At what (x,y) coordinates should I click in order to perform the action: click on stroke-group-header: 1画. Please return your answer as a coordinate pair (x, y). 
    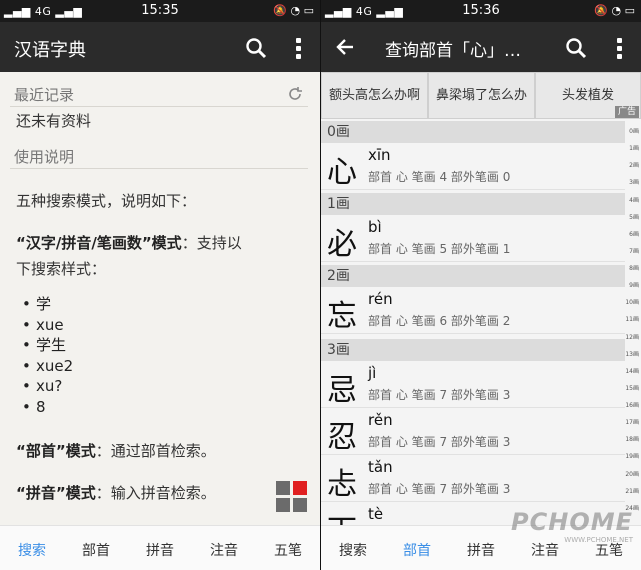
    Looking at the image, I should click on (473, 204).